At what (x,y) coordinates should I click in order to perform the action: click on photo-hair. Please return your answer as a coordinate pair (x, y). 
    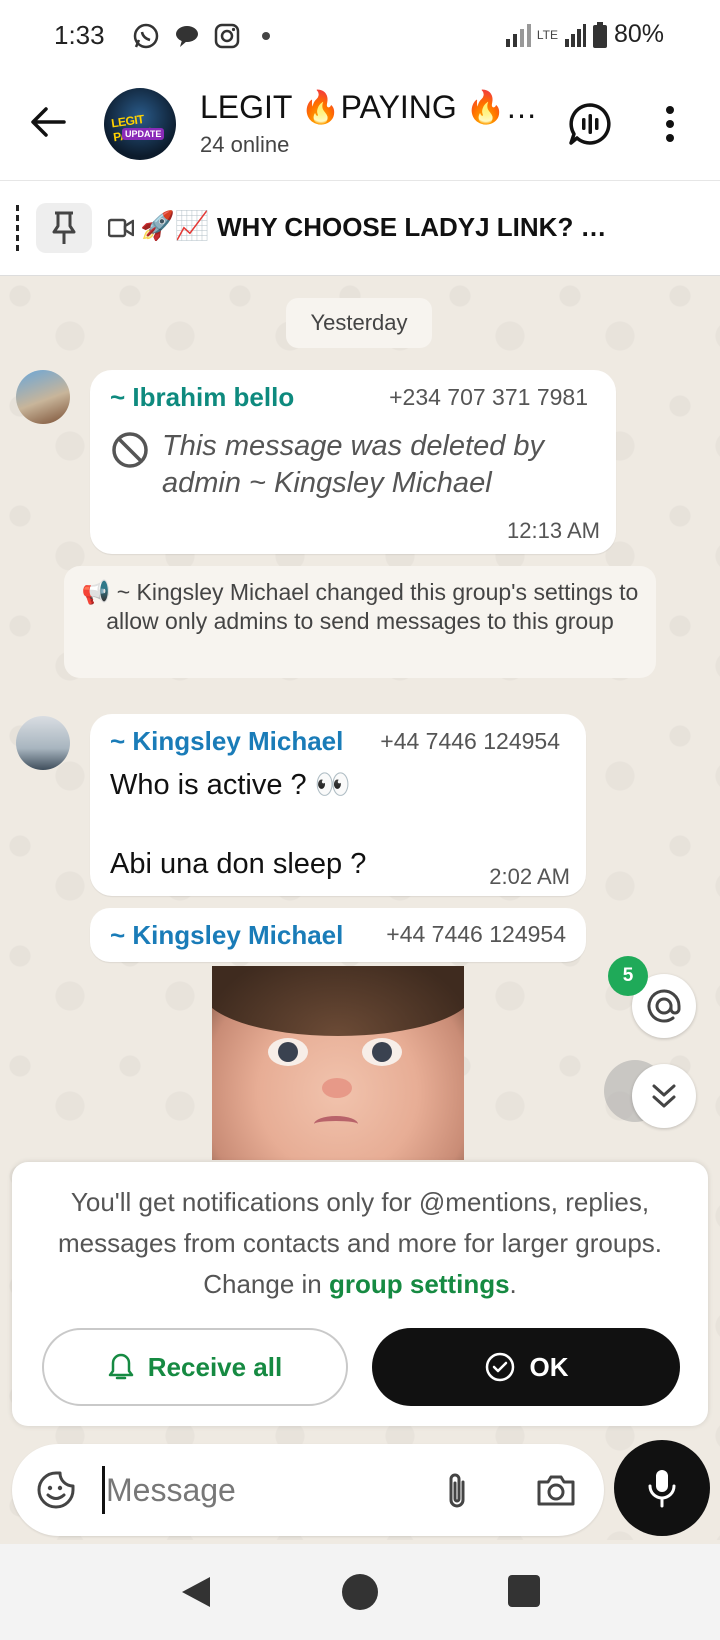
    Looking at the image, I should click on (338, 1001).